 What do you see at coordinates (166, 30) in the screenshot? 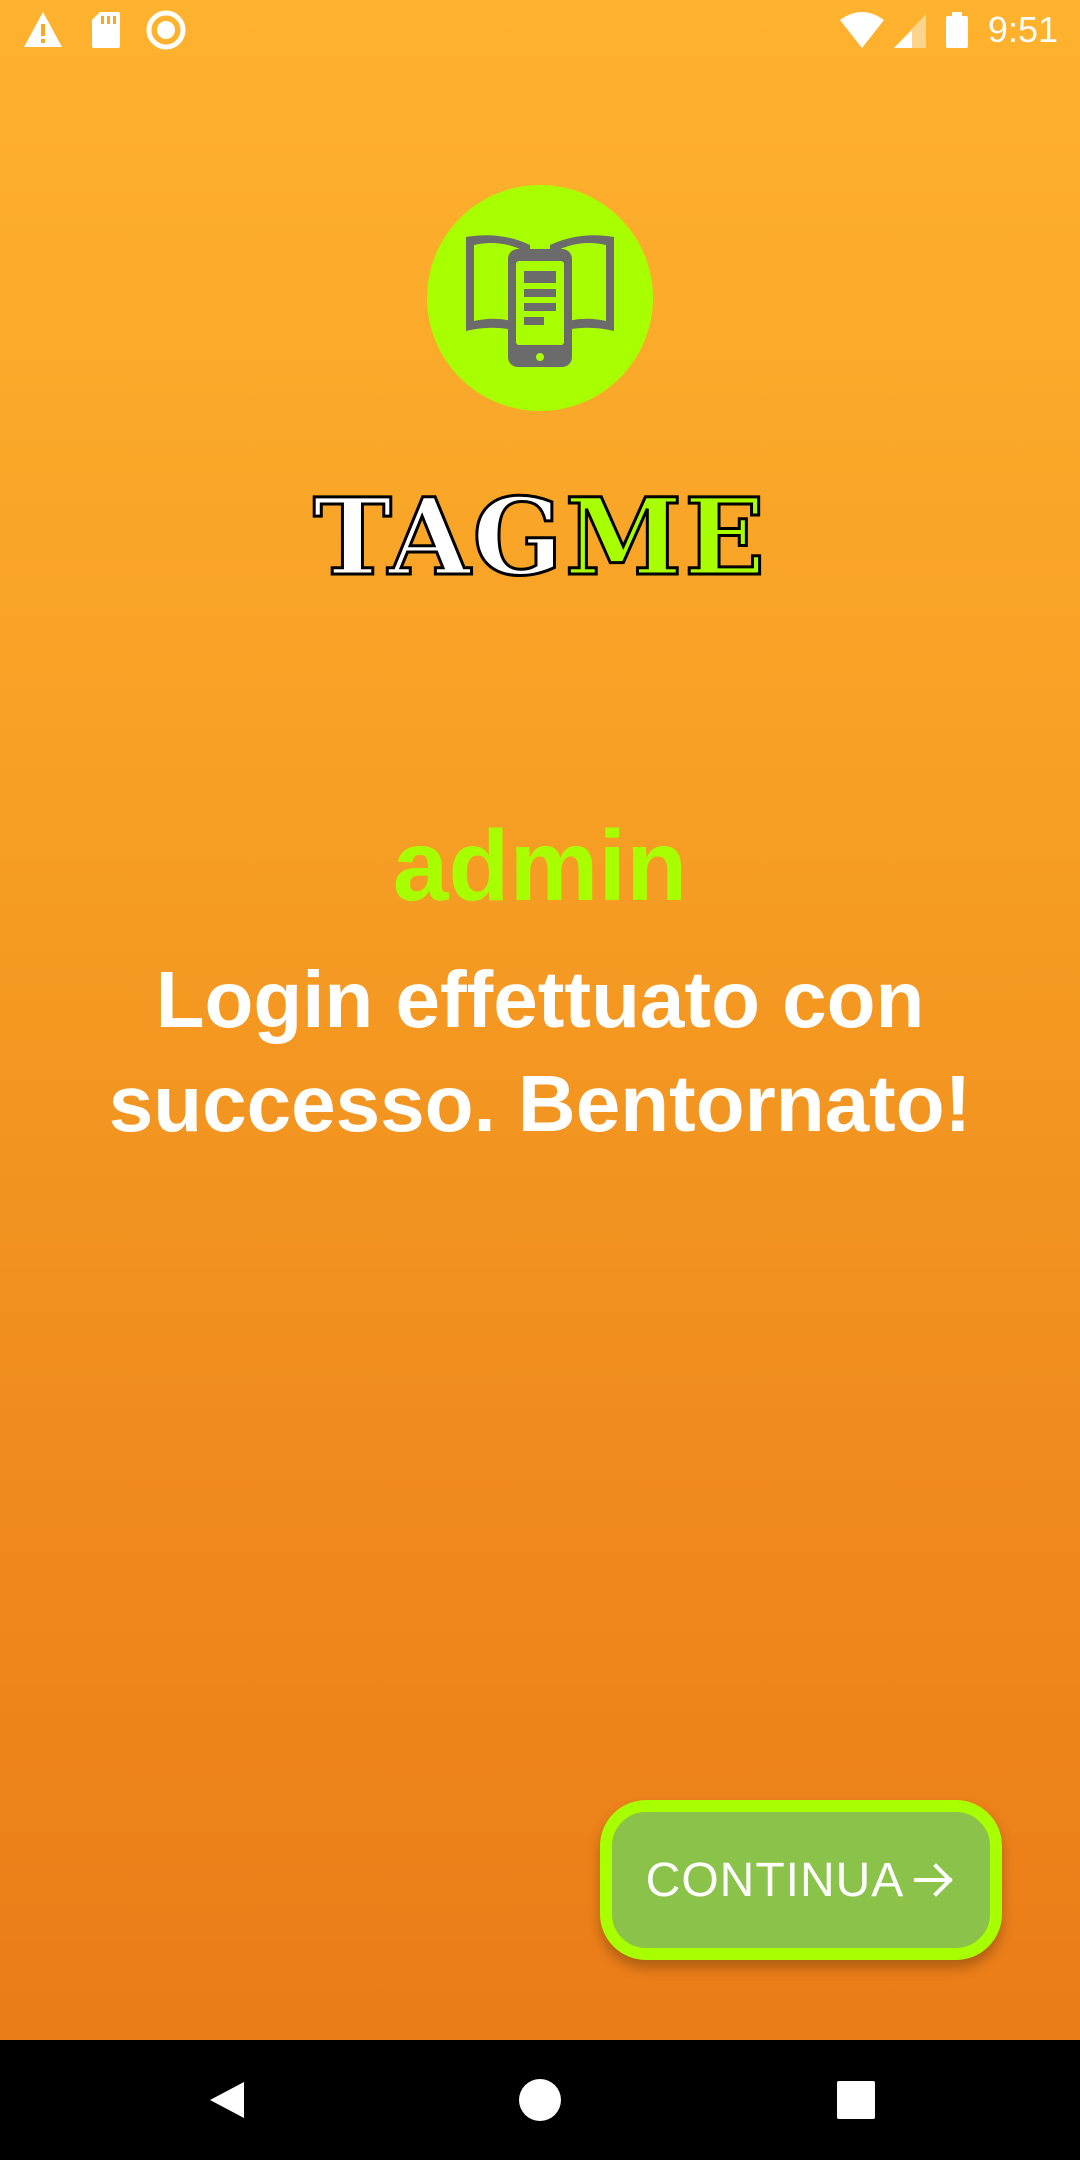
I see `record-icon` at bounding box center [166, 30].